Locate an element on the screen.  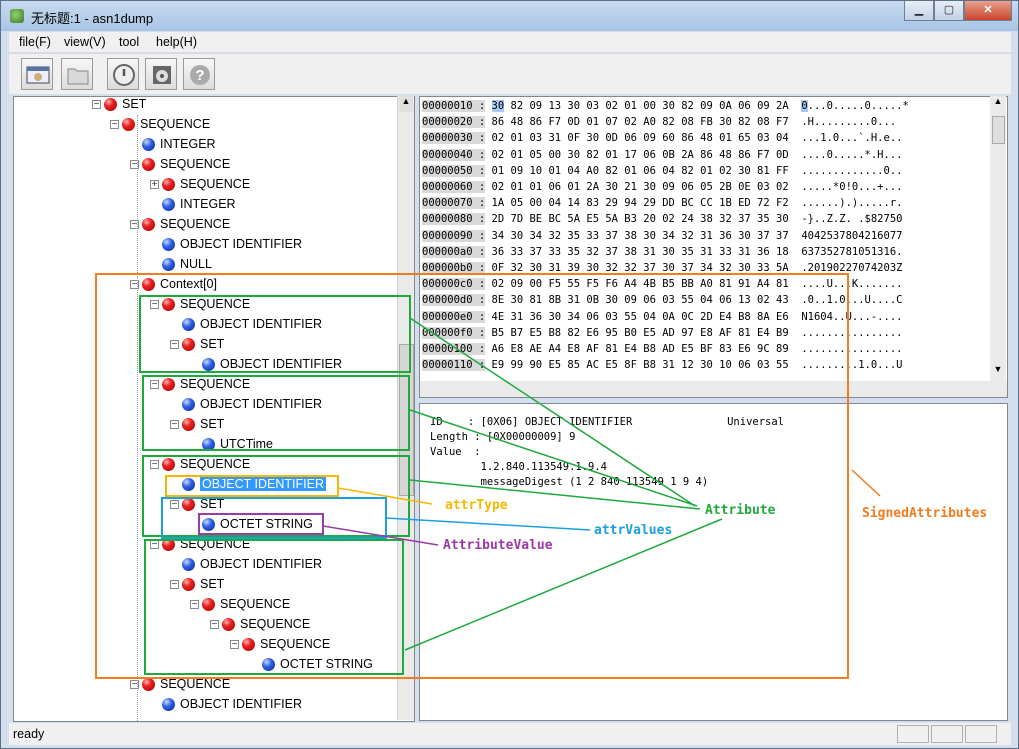
attrvalues-label: attrValues is located at coordinates (633, 530).